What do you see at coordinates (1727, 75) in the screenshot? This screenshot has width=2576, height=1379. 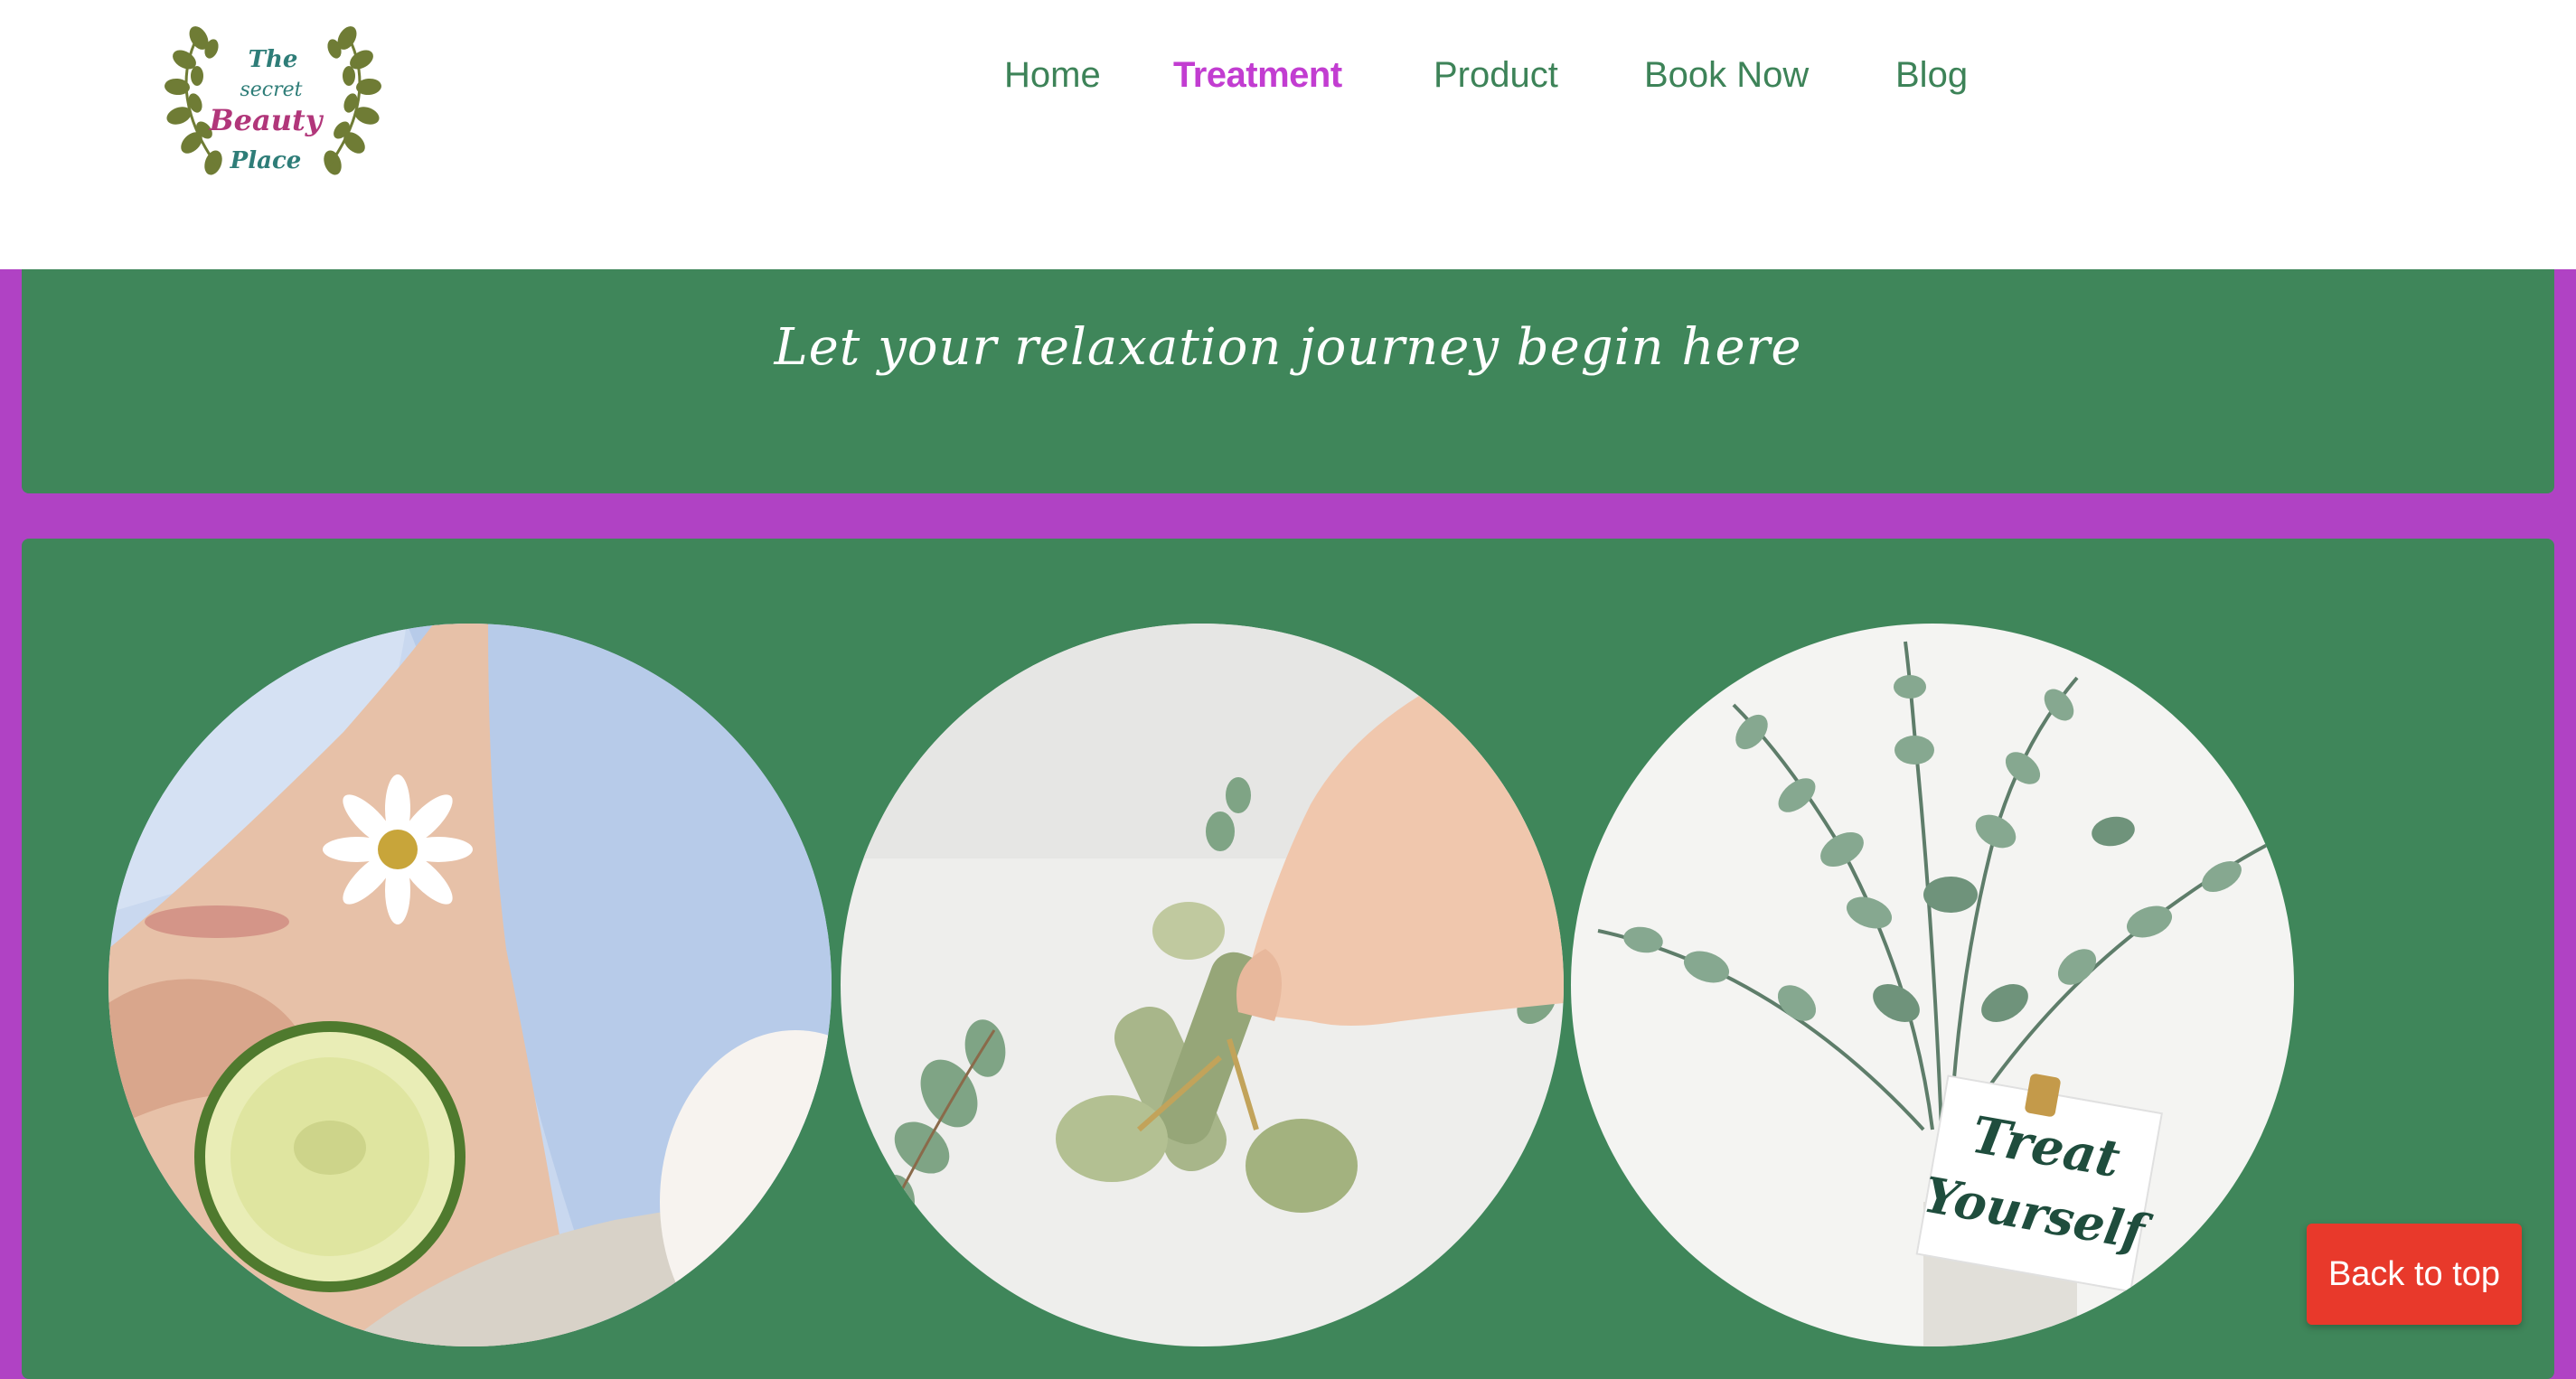 I see `nav-item-book-now: Book Now` at bounding box center [1727, 75].